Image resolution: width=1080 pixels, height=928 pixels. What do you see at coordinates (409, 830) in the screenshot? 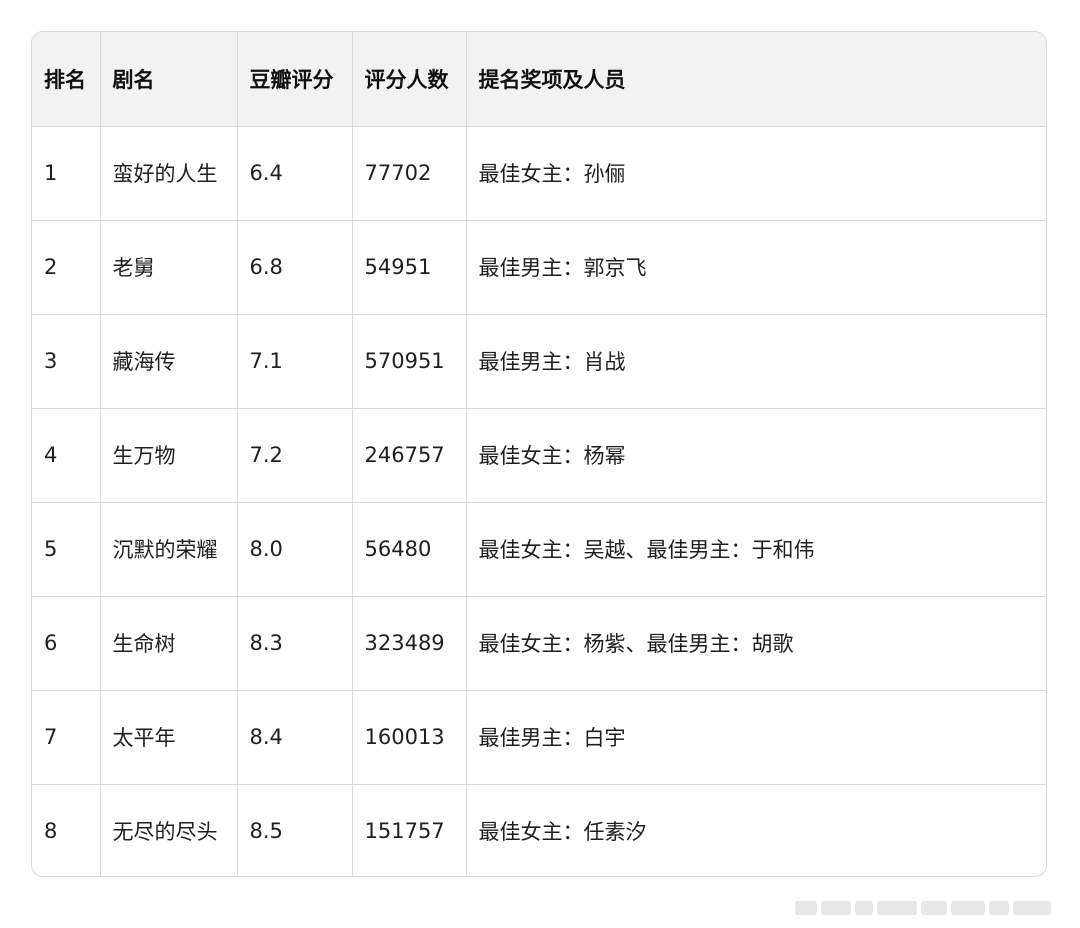
I see `cell-count: 151757` at bounding box center [409, 830].